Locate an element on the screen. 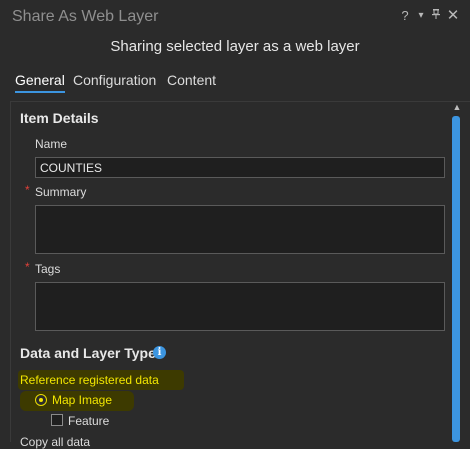 The height and width of the screenshot is (449, 470). radio-selected-dot is located at coordinates (41, 400).